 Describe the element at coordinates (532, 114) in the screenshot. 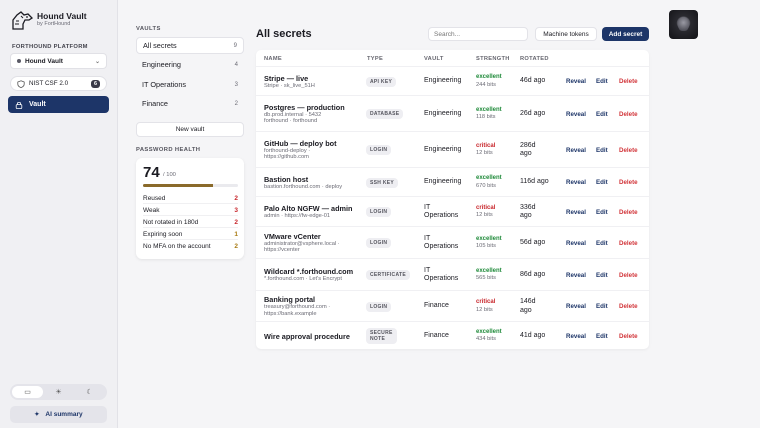

I see `rotated-cell: 26d ago` at that location.